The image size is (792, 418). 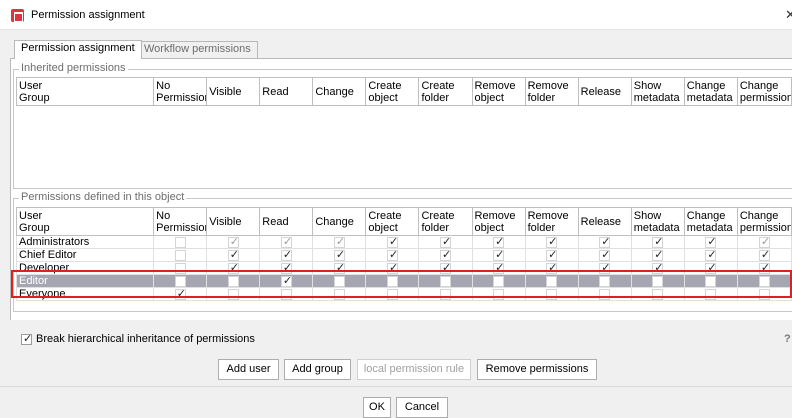 I want to click on inherited-column-header: User Group, so click(x=85, y=91).